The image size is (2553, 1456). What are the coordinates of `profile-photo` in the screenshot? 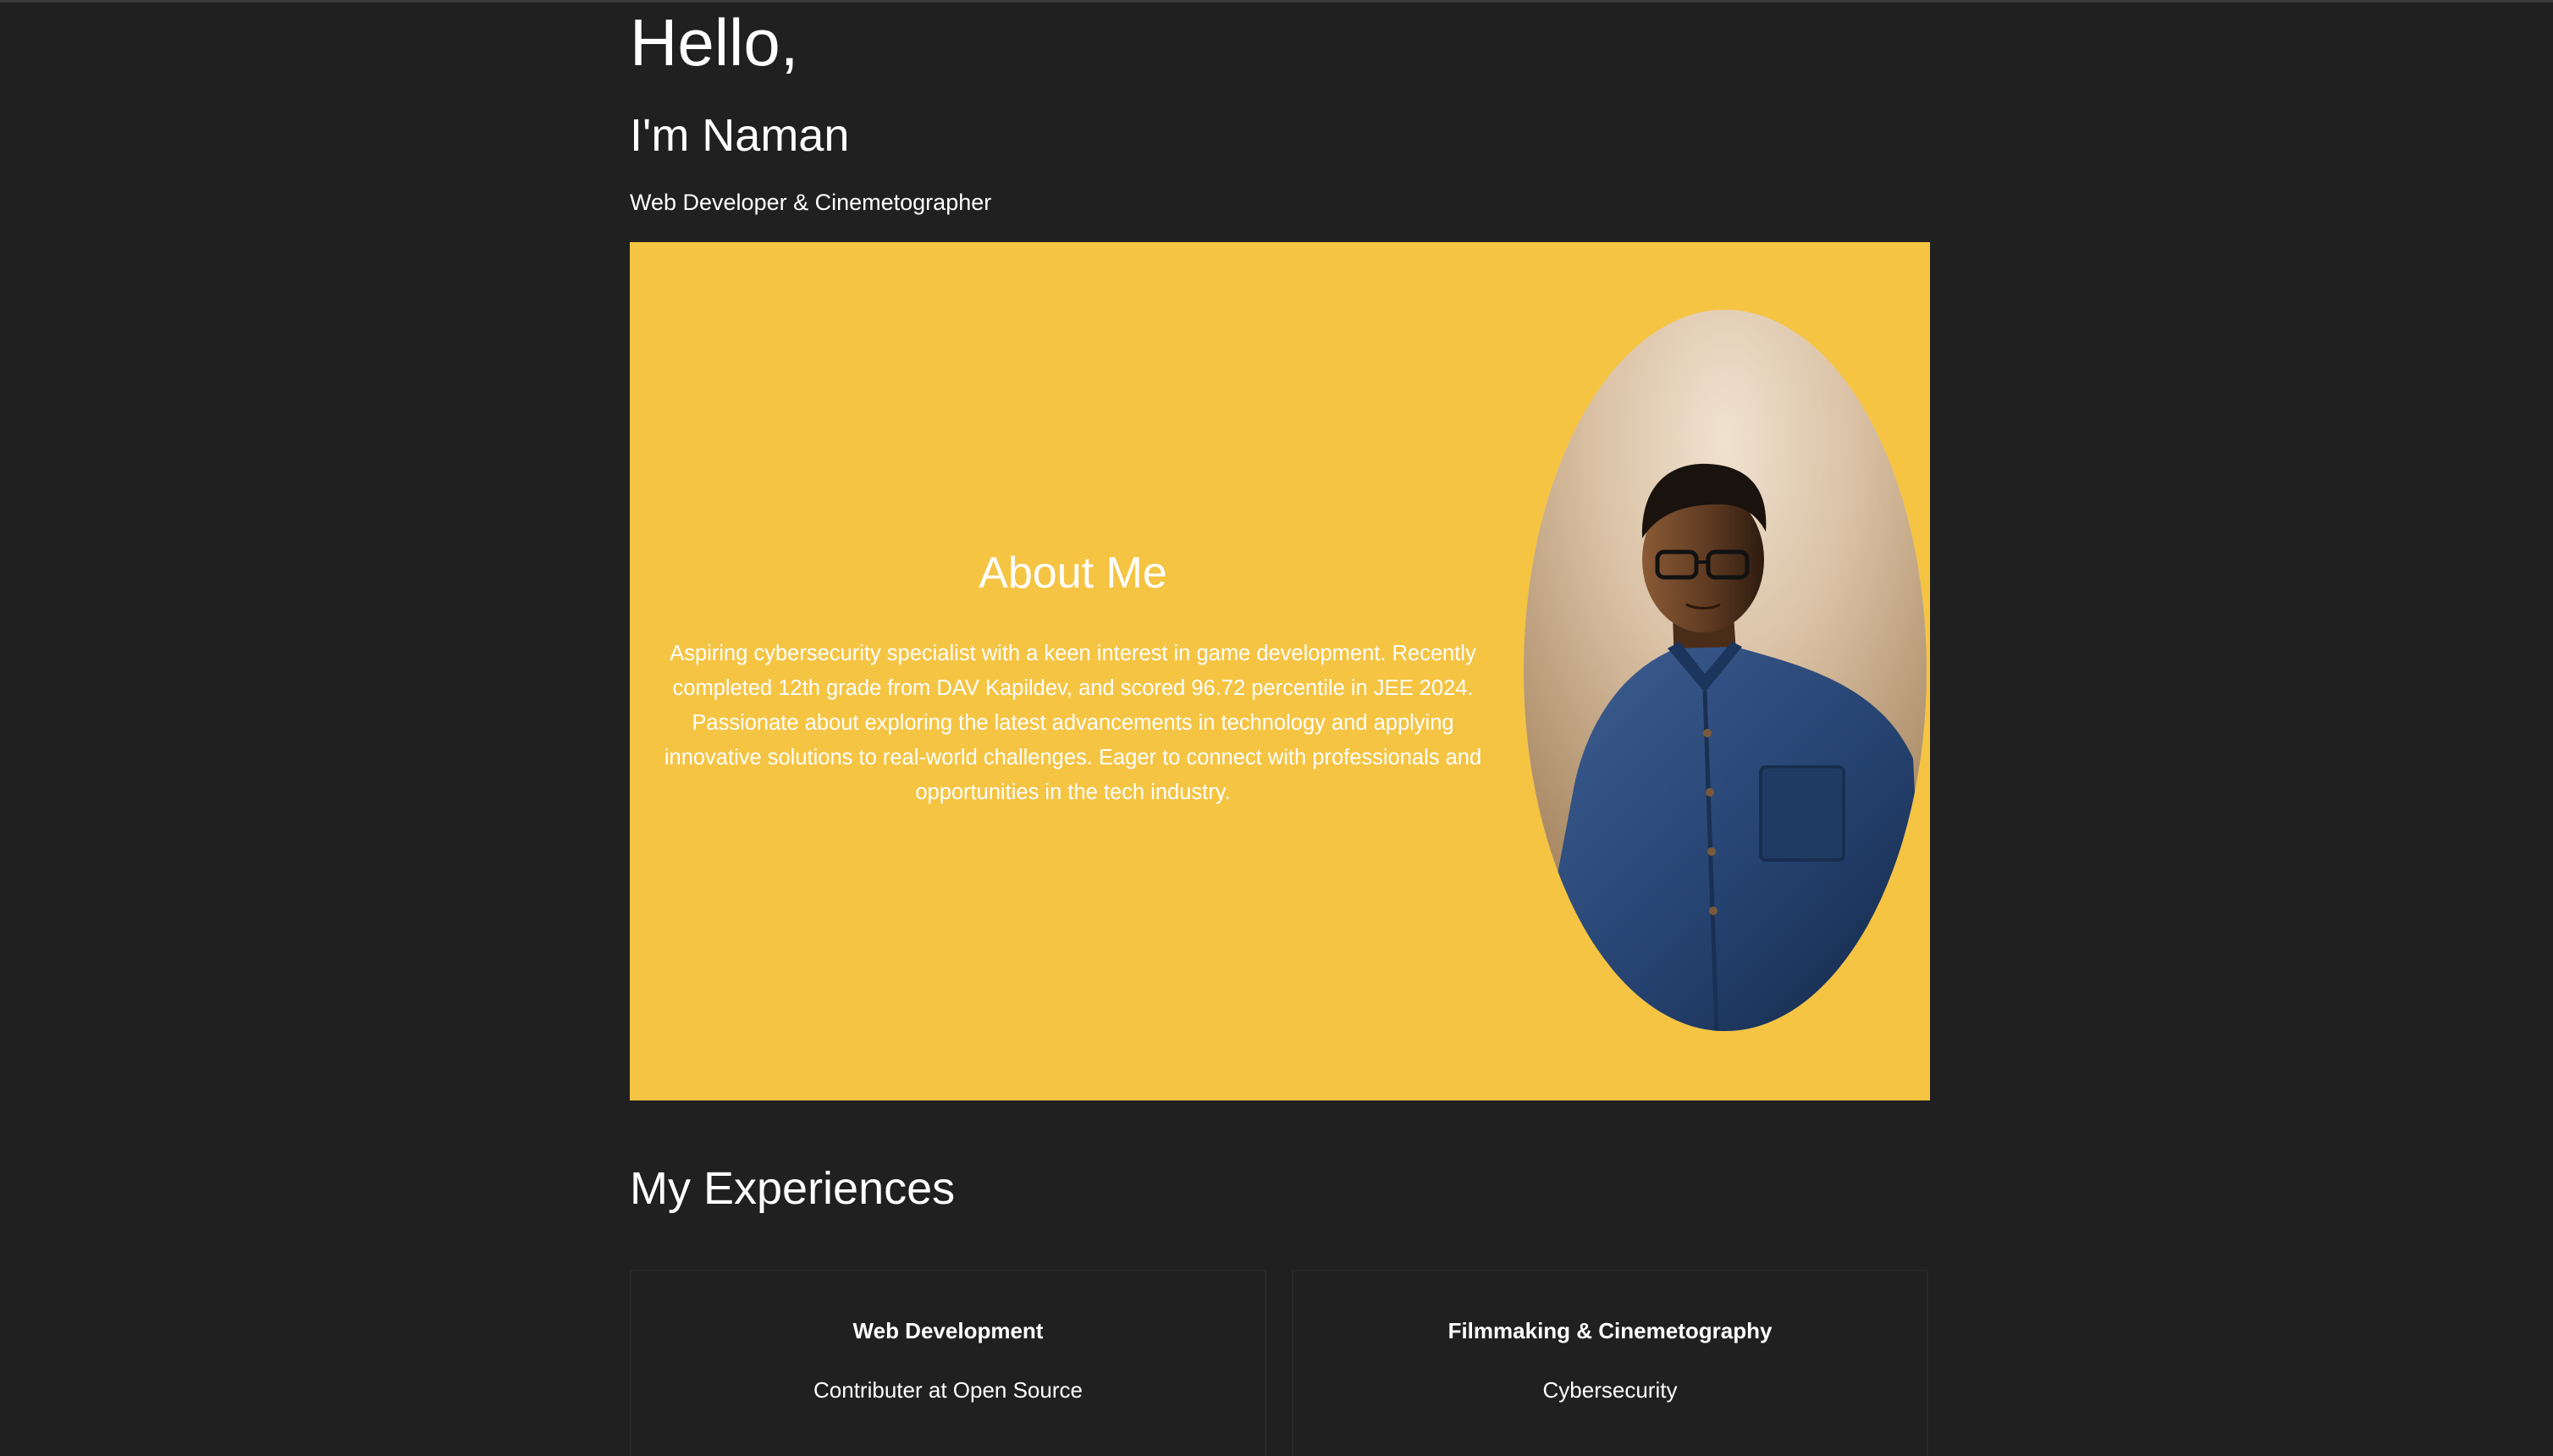 It's located at (1725, 671).